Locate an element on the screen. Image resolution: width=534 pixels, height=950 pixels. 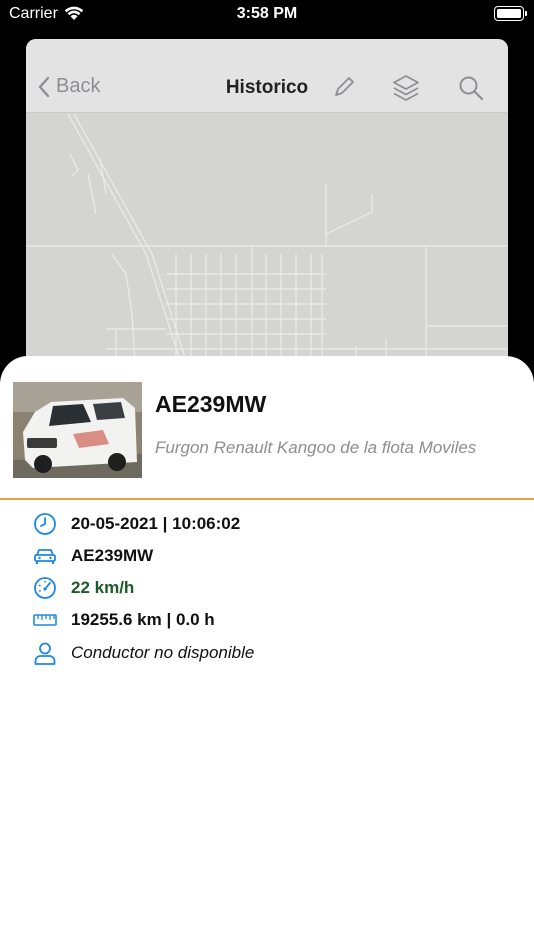
status-bar: Carrier 3:58 PM is located at coordinates (267, 15).